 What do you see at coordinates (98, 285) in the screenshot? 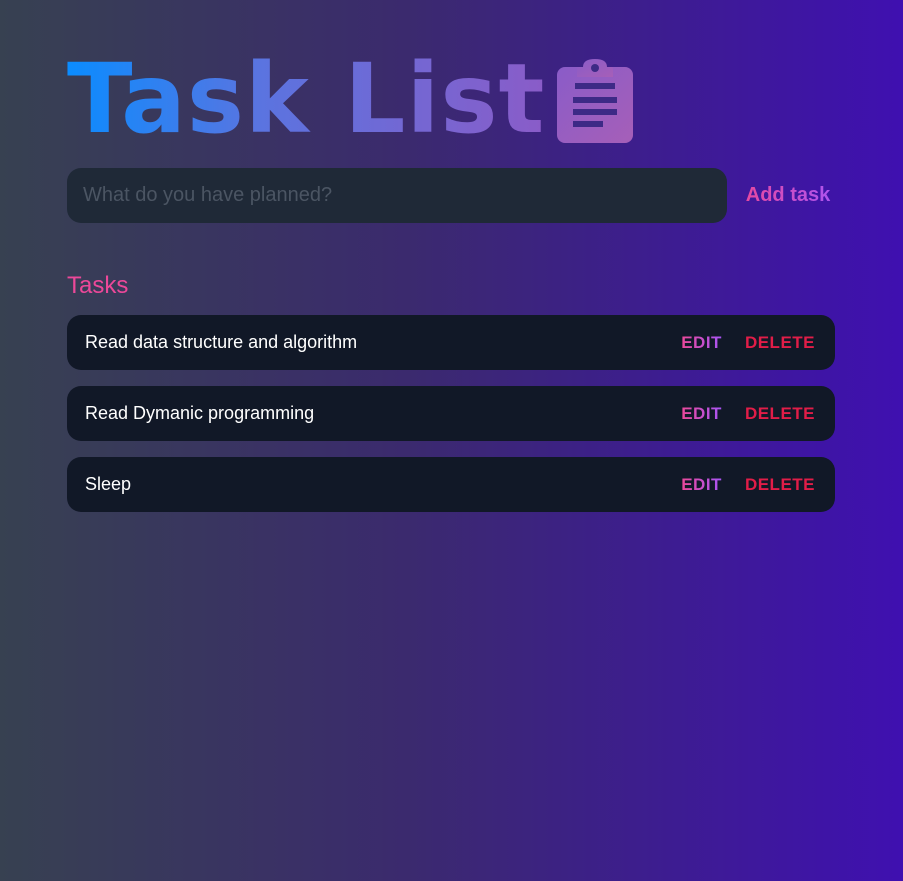
I see `tasks-heading: Tasks` at bounding box center [98, 285].